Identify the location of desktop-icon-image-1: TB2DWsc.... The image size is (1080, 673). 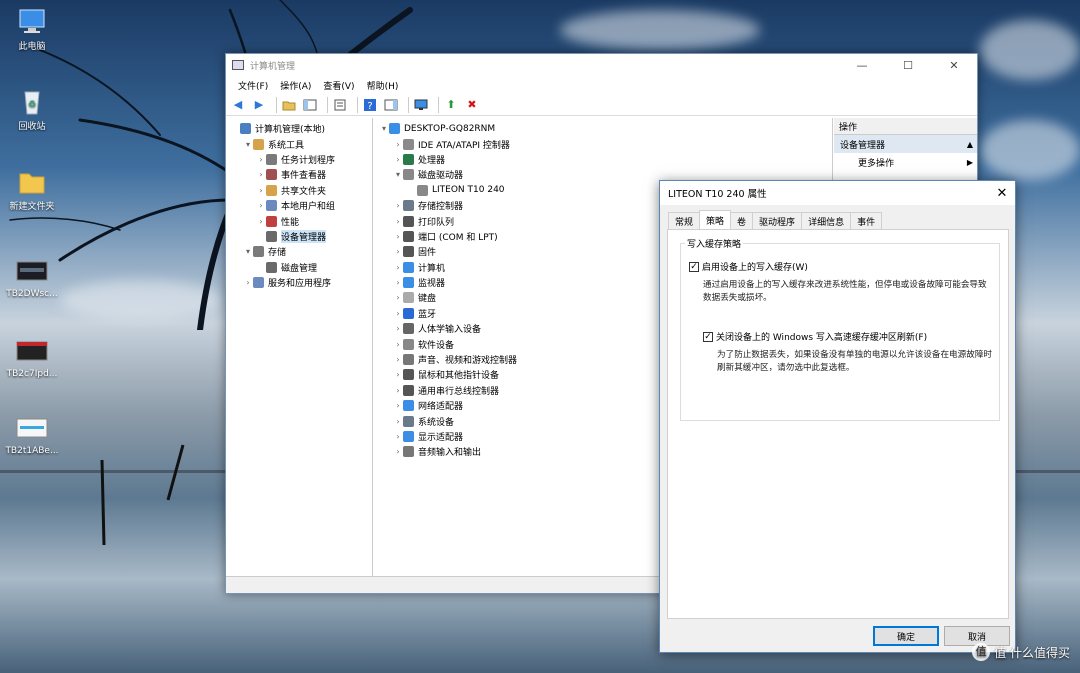
(32, 278).